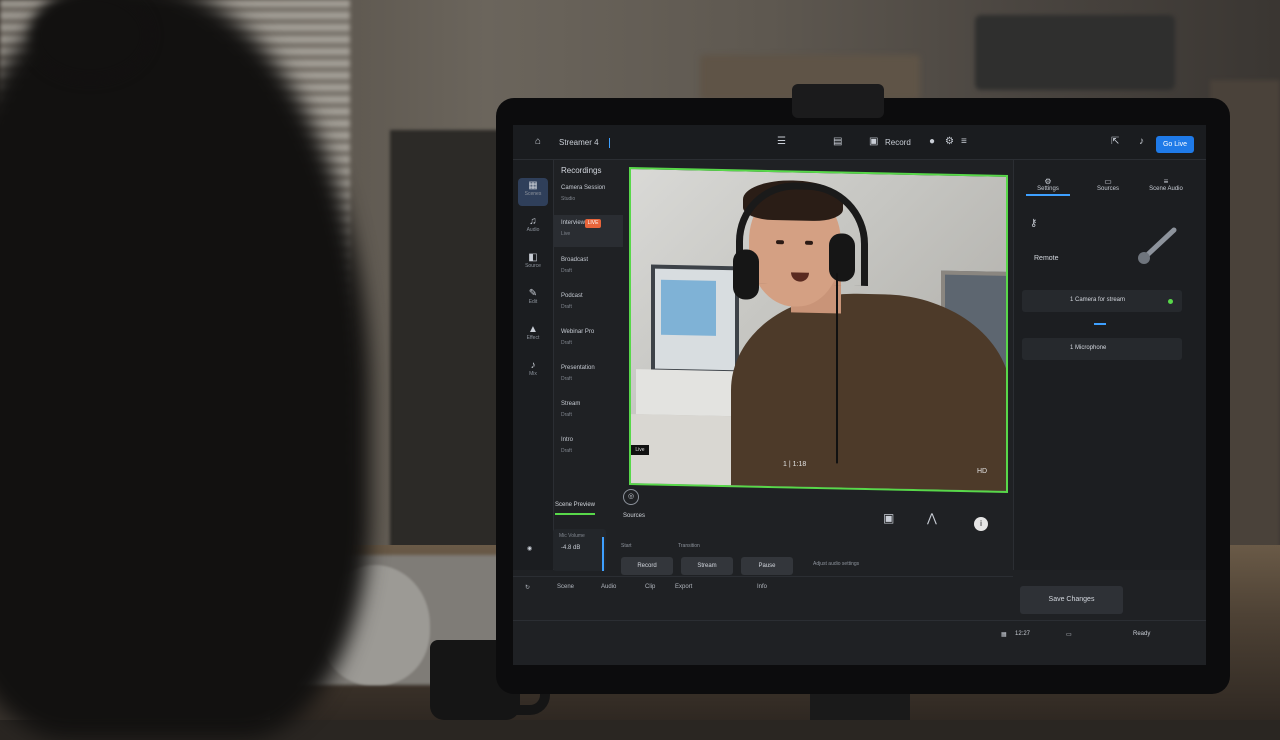 The width and height of the screenshot is (1280, 740). I want to click on logo-icon: ⌂, so click(538, 141).